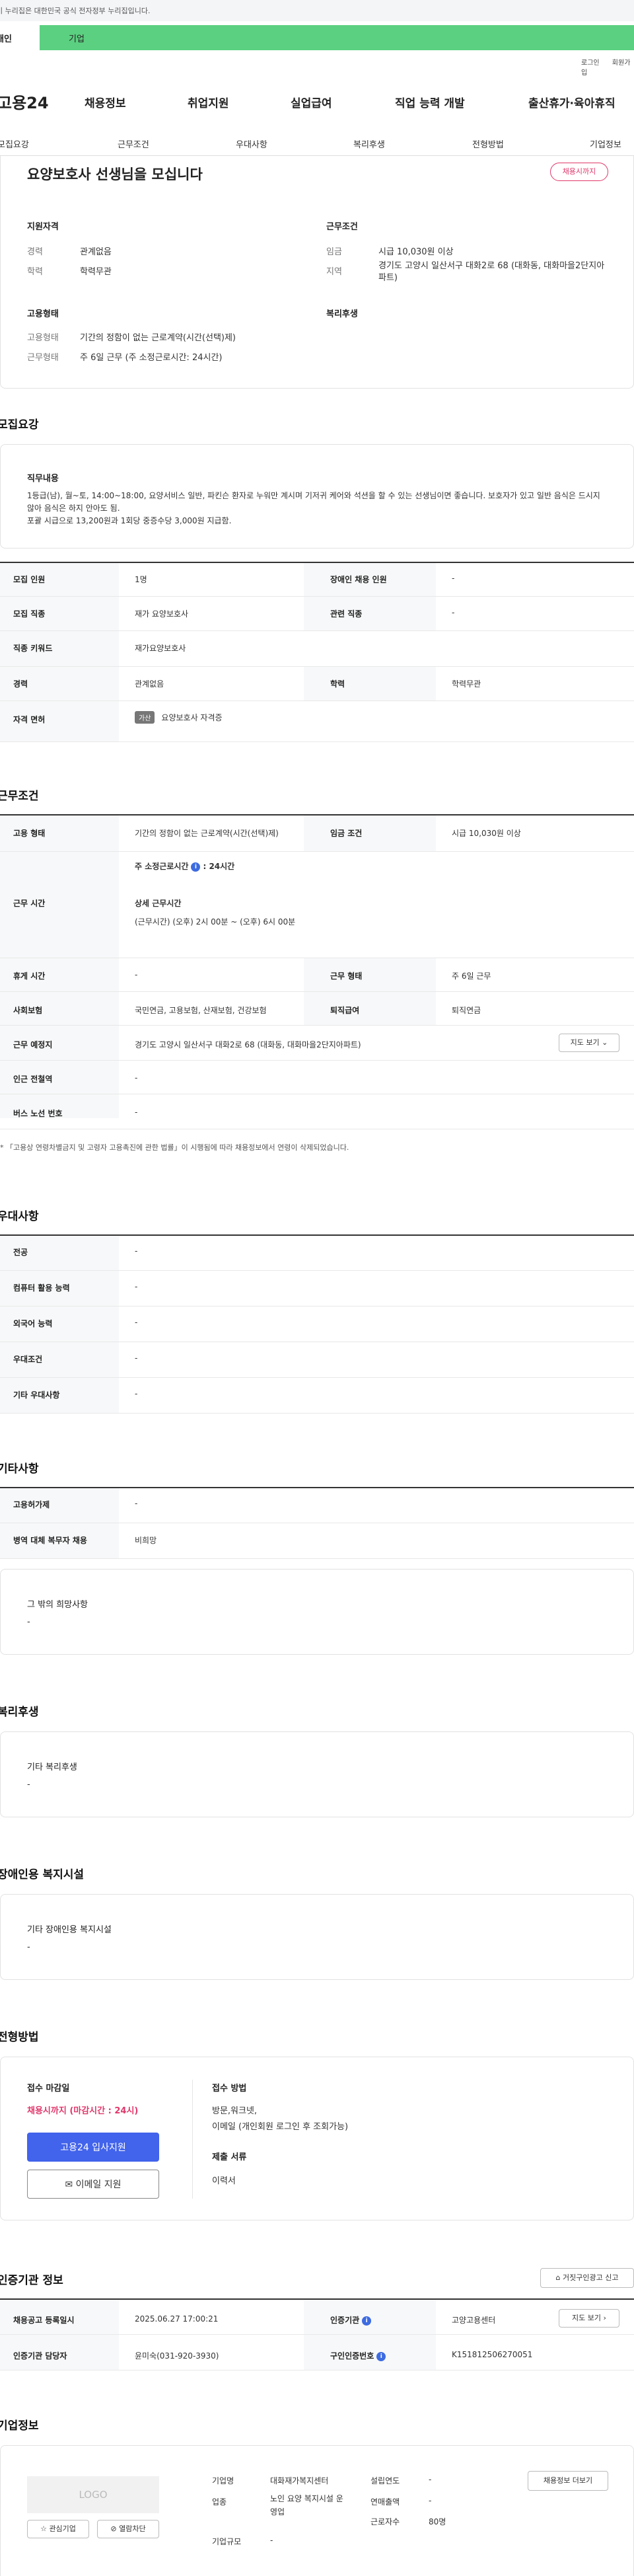 This screenshot has height=2576, width=634. I want to click on other-wish-value: -, so click(28, 1622).